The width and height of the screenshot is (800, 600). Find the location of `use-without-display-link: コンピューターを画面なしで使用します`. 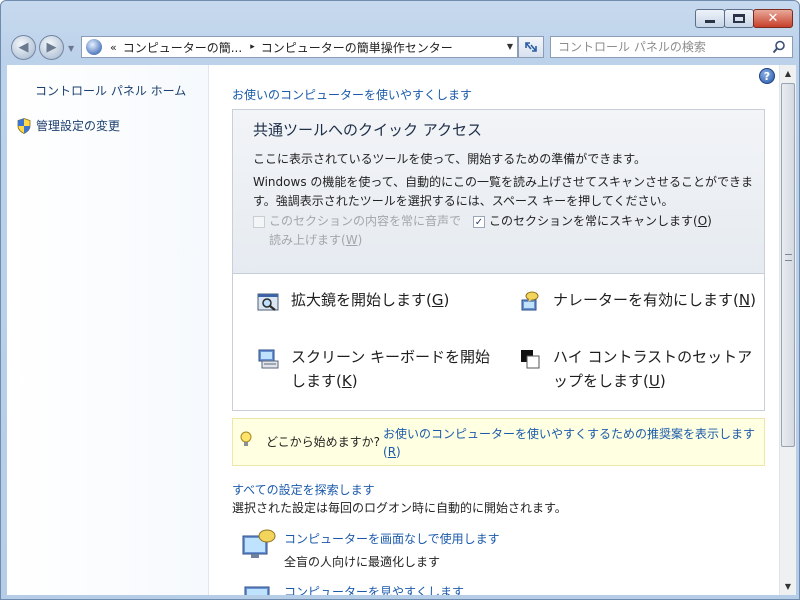

use-without-display-link: コンピューターを画面なしで使用します is located at coordinates (392, 538).